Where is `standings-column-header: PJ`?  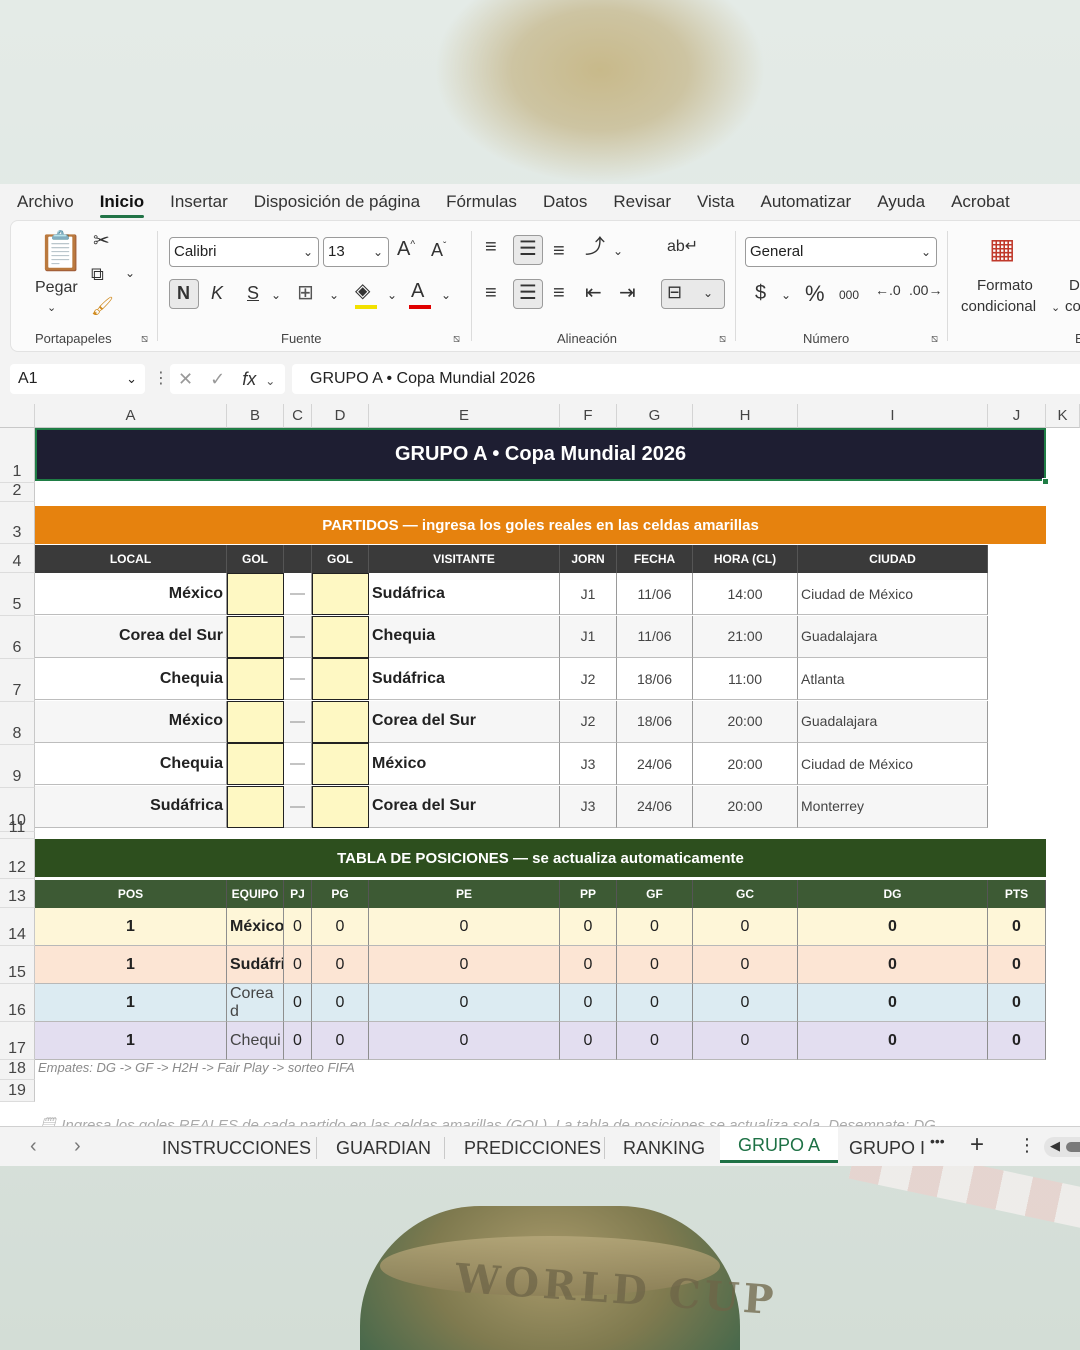 standings-column-header: PJ is located at coordinates (298, 894).